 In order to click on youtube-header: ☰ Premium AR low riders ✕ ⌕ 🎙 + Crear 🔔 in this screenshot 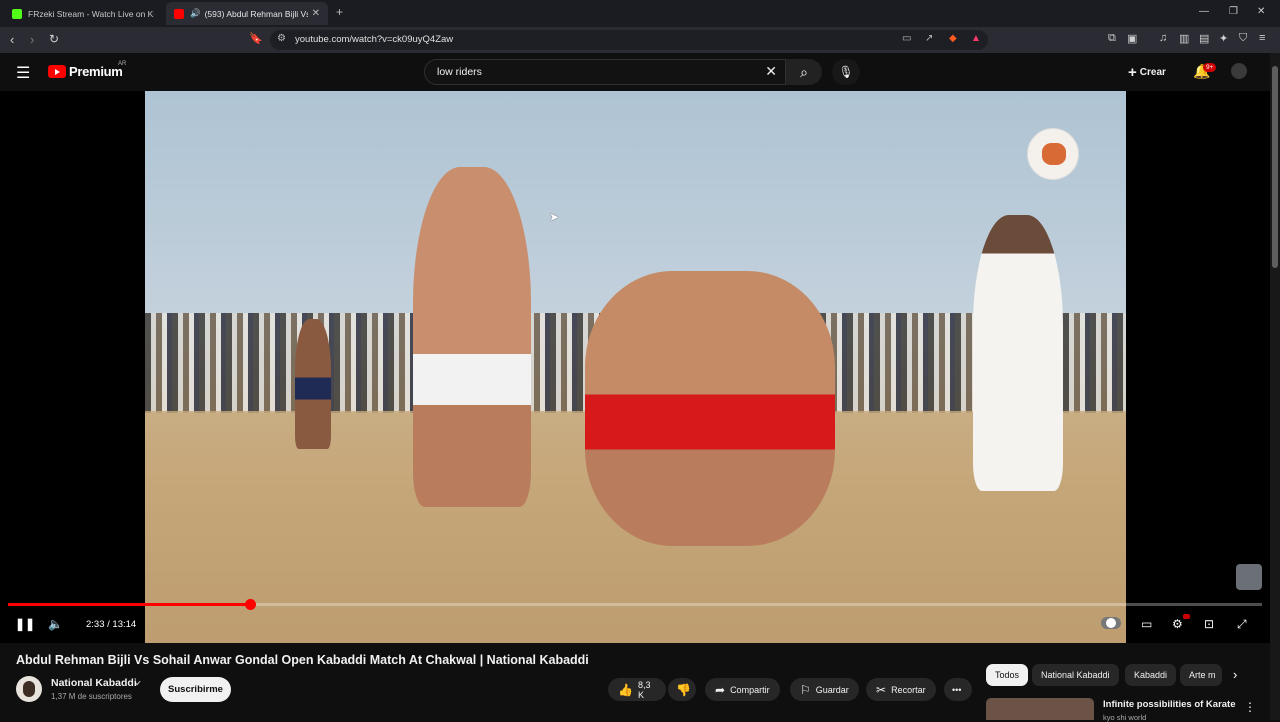, I will do `click(640, 72)`.